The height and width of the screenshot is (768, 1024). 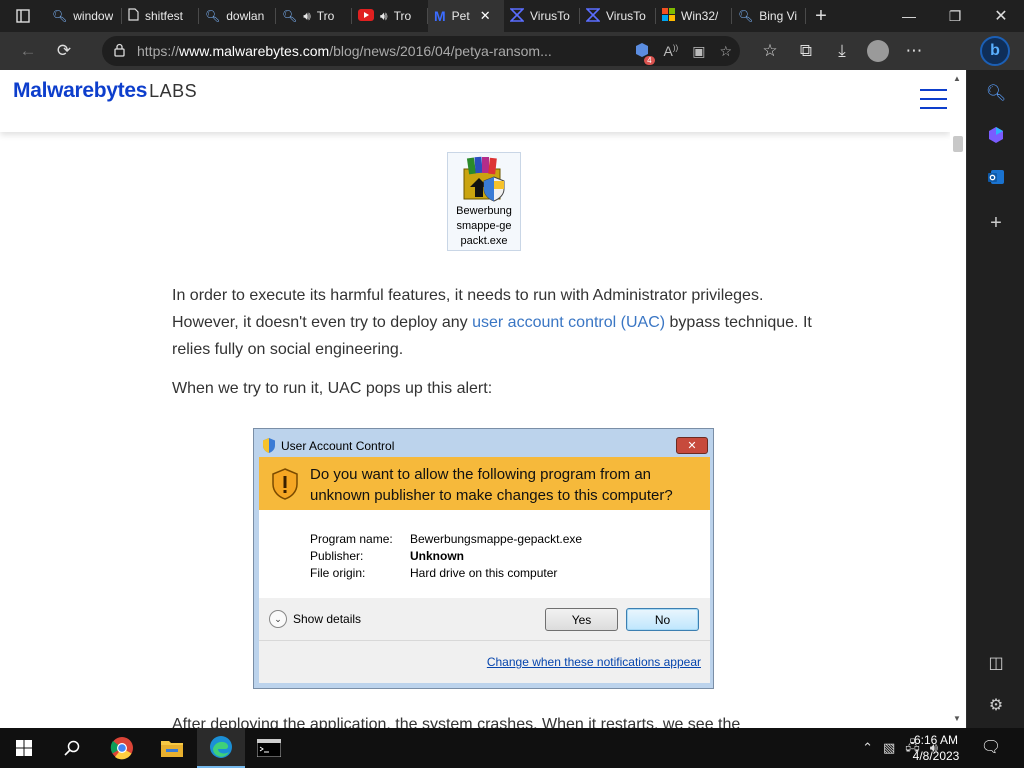 What do you see at coordinates (164, 16) in the screenshot?
I see `tab-label: shitfest` at bounding box center [164, 16].